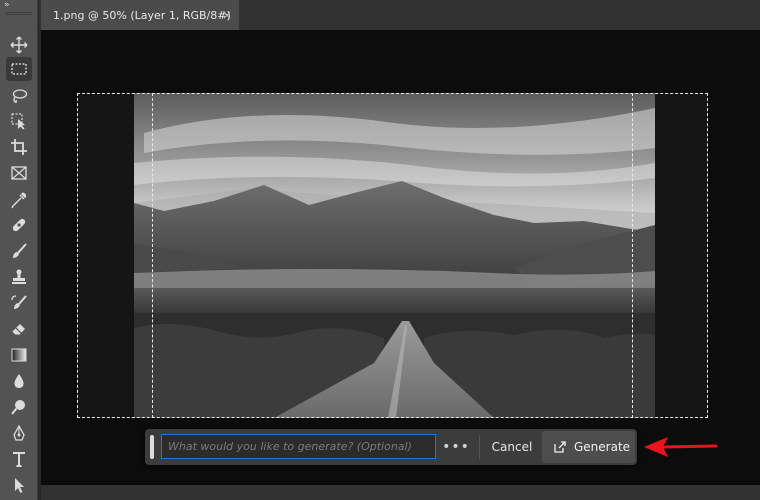  I want to click on lasso-tool, so click(19, 96).